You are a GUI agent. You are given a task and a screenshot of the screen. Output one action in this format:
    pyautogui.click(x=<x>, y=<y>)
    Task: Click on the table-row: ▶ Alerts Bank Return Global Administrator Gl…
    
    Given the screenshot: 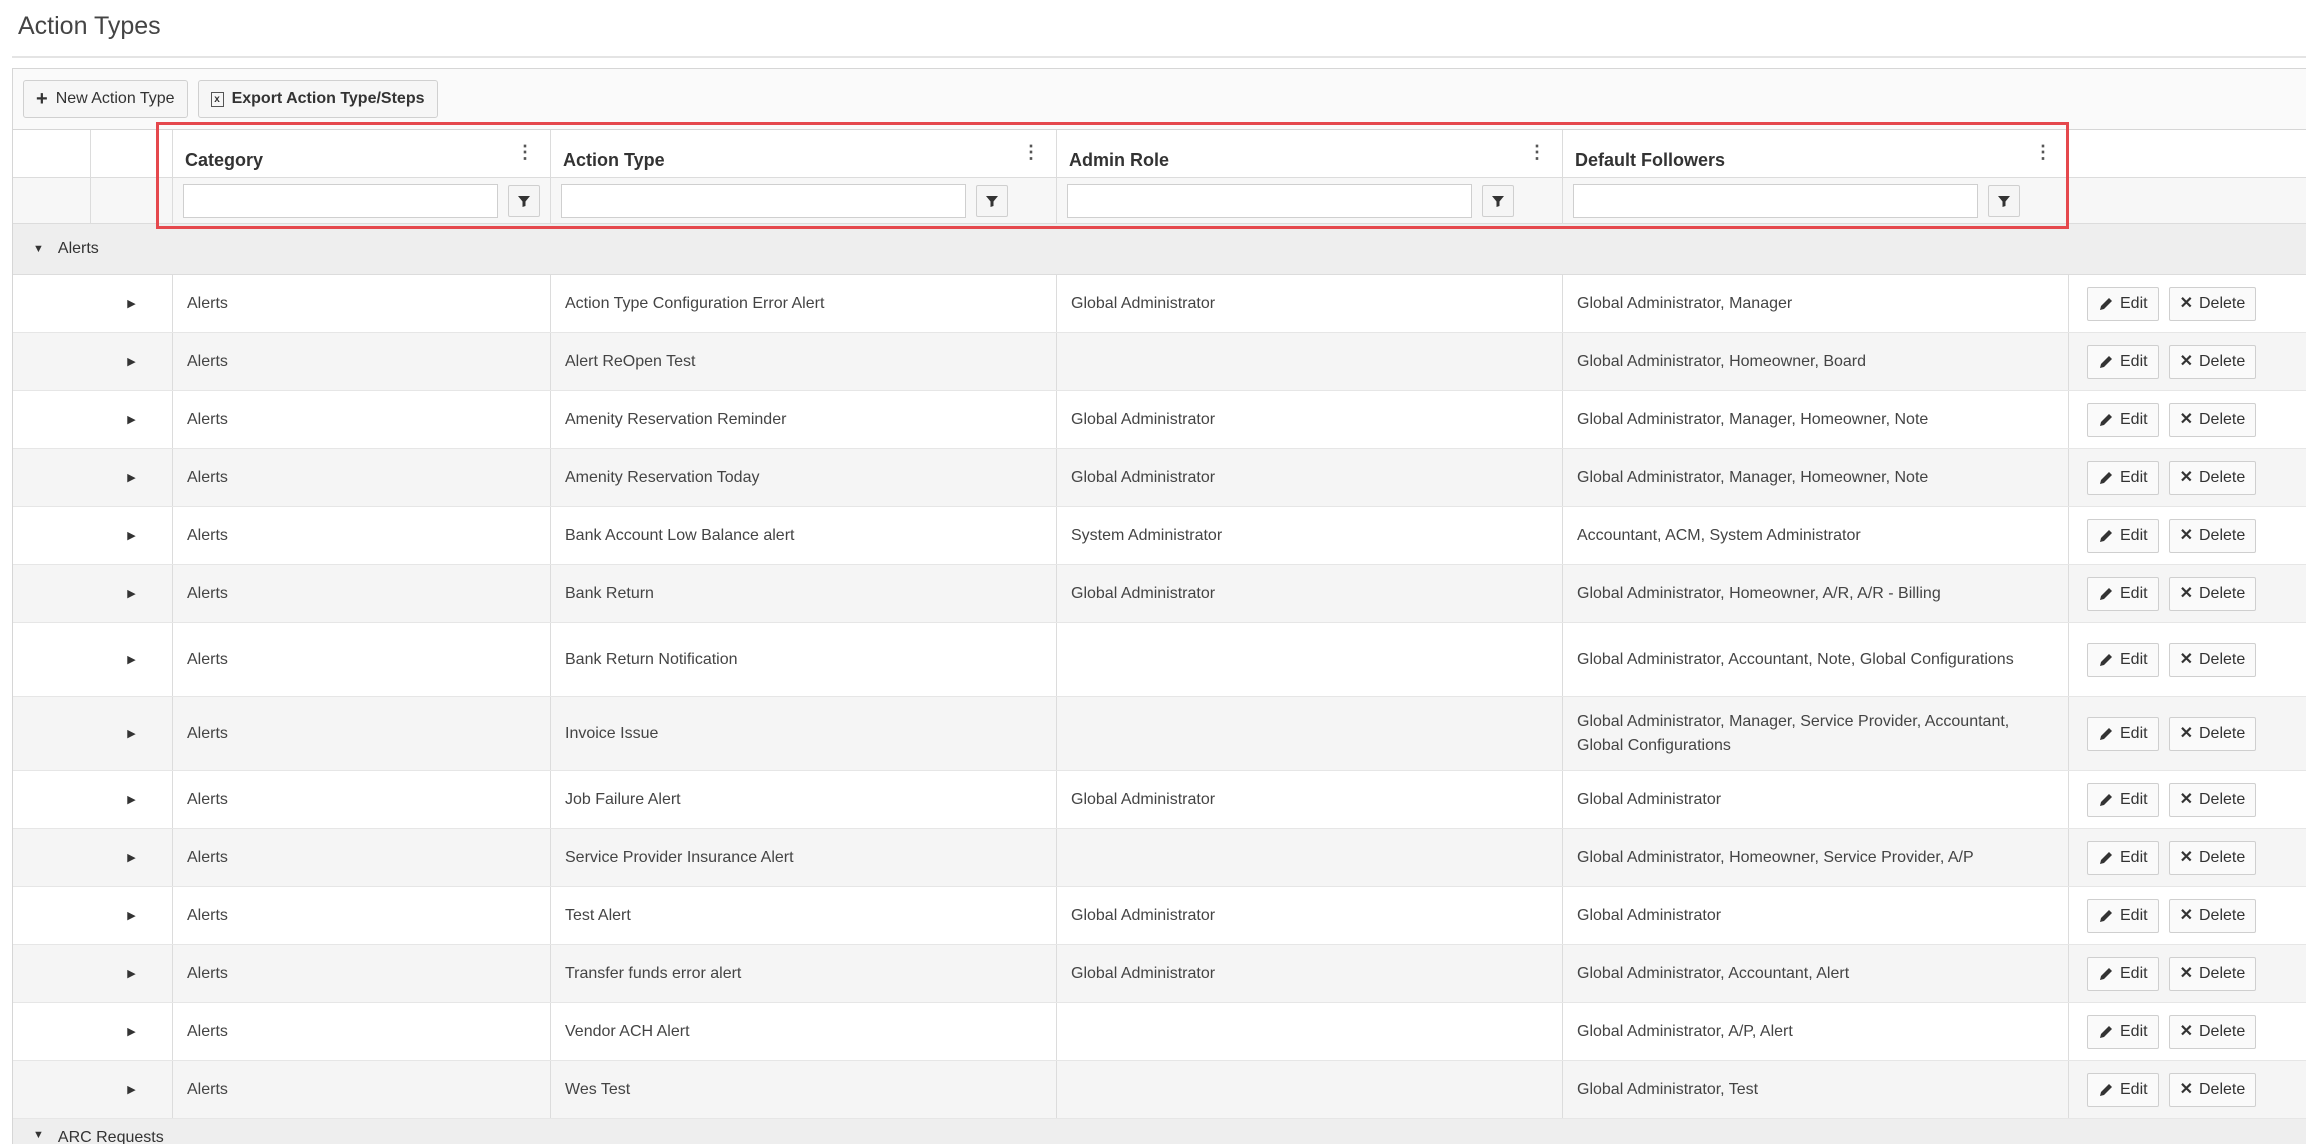 What is the action you would take?
    pyautogui.click(x=1159, y=594)
    